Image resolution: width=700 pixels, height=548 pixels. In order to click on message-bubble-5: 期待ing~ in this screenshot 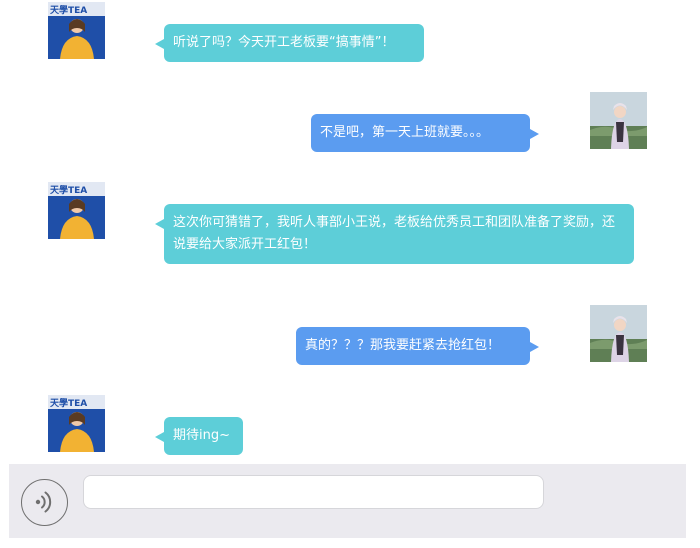, I will do `click(199, 436)`.